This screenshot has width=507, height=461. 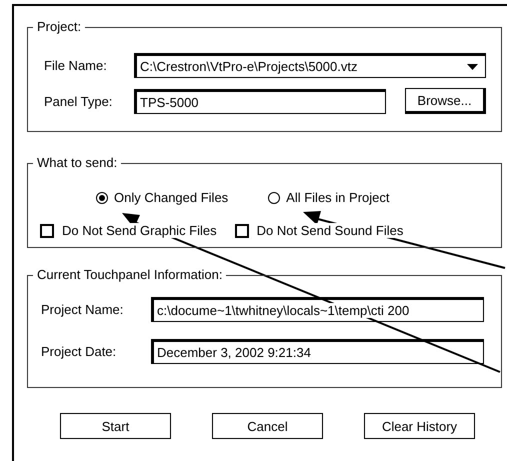 What do you see at coordinates (76, 65) in the screenshot?
I see `field-label: File Name:` at bounding box center [76, 65].